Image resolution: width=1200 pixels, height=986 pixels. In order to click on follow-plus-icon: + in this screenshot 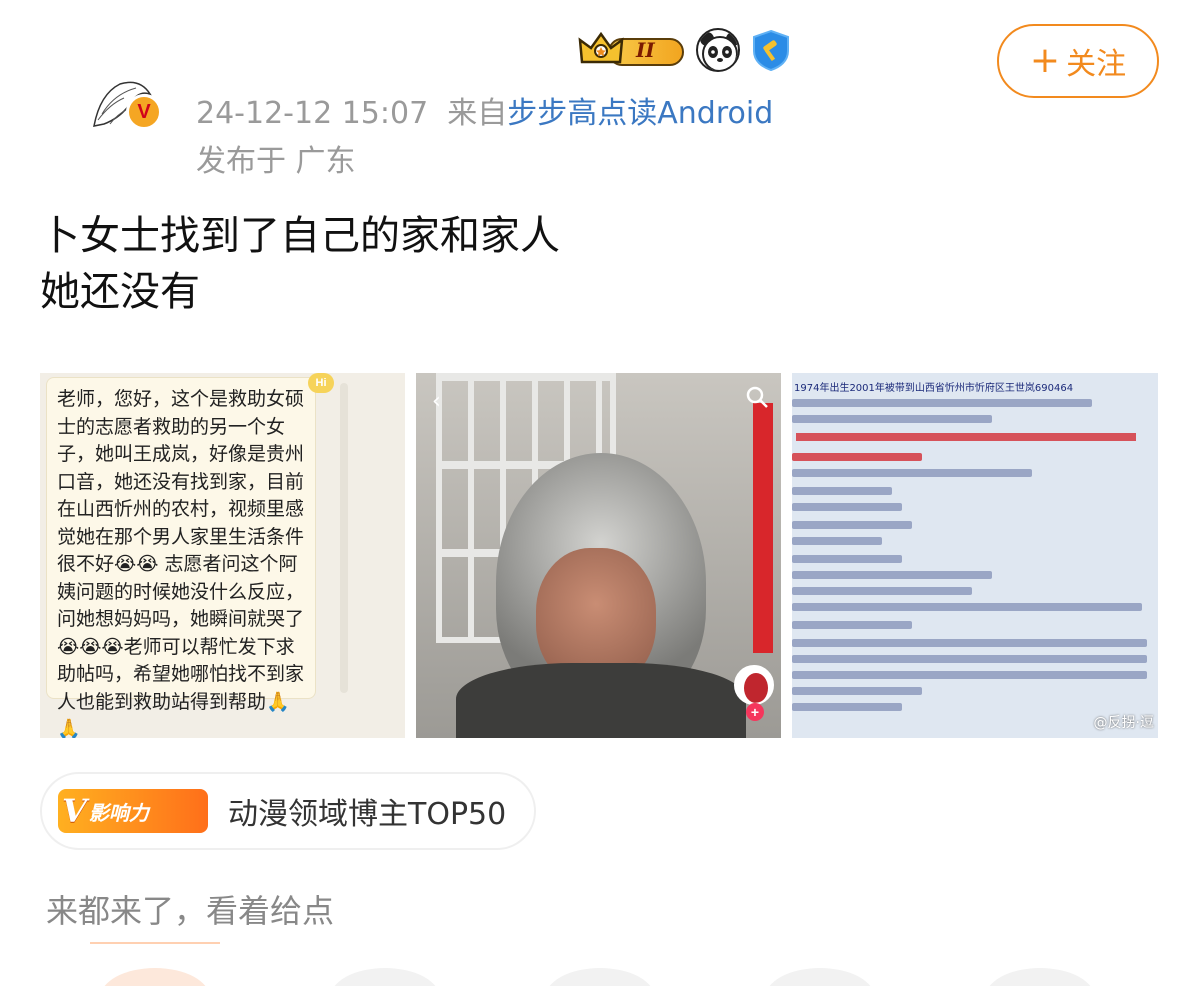, I will do `click(755, 712)`.